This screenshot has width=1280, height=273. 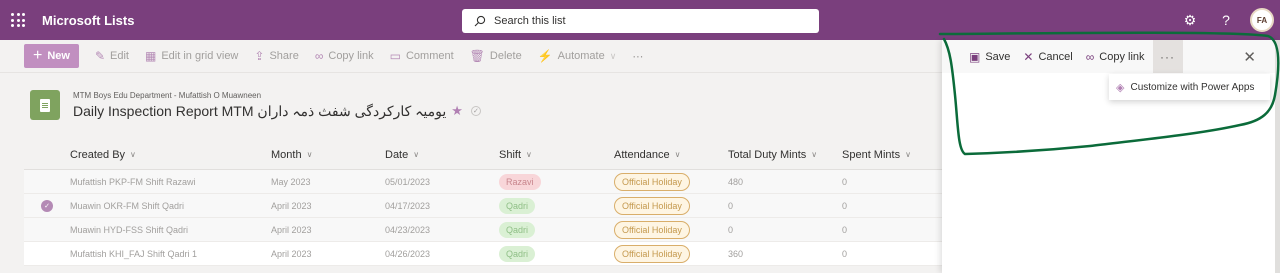 What do you see at coordinates (58, 56) in the screenshot?
I see `new-button-label: New` at bounding box center [58, 56].